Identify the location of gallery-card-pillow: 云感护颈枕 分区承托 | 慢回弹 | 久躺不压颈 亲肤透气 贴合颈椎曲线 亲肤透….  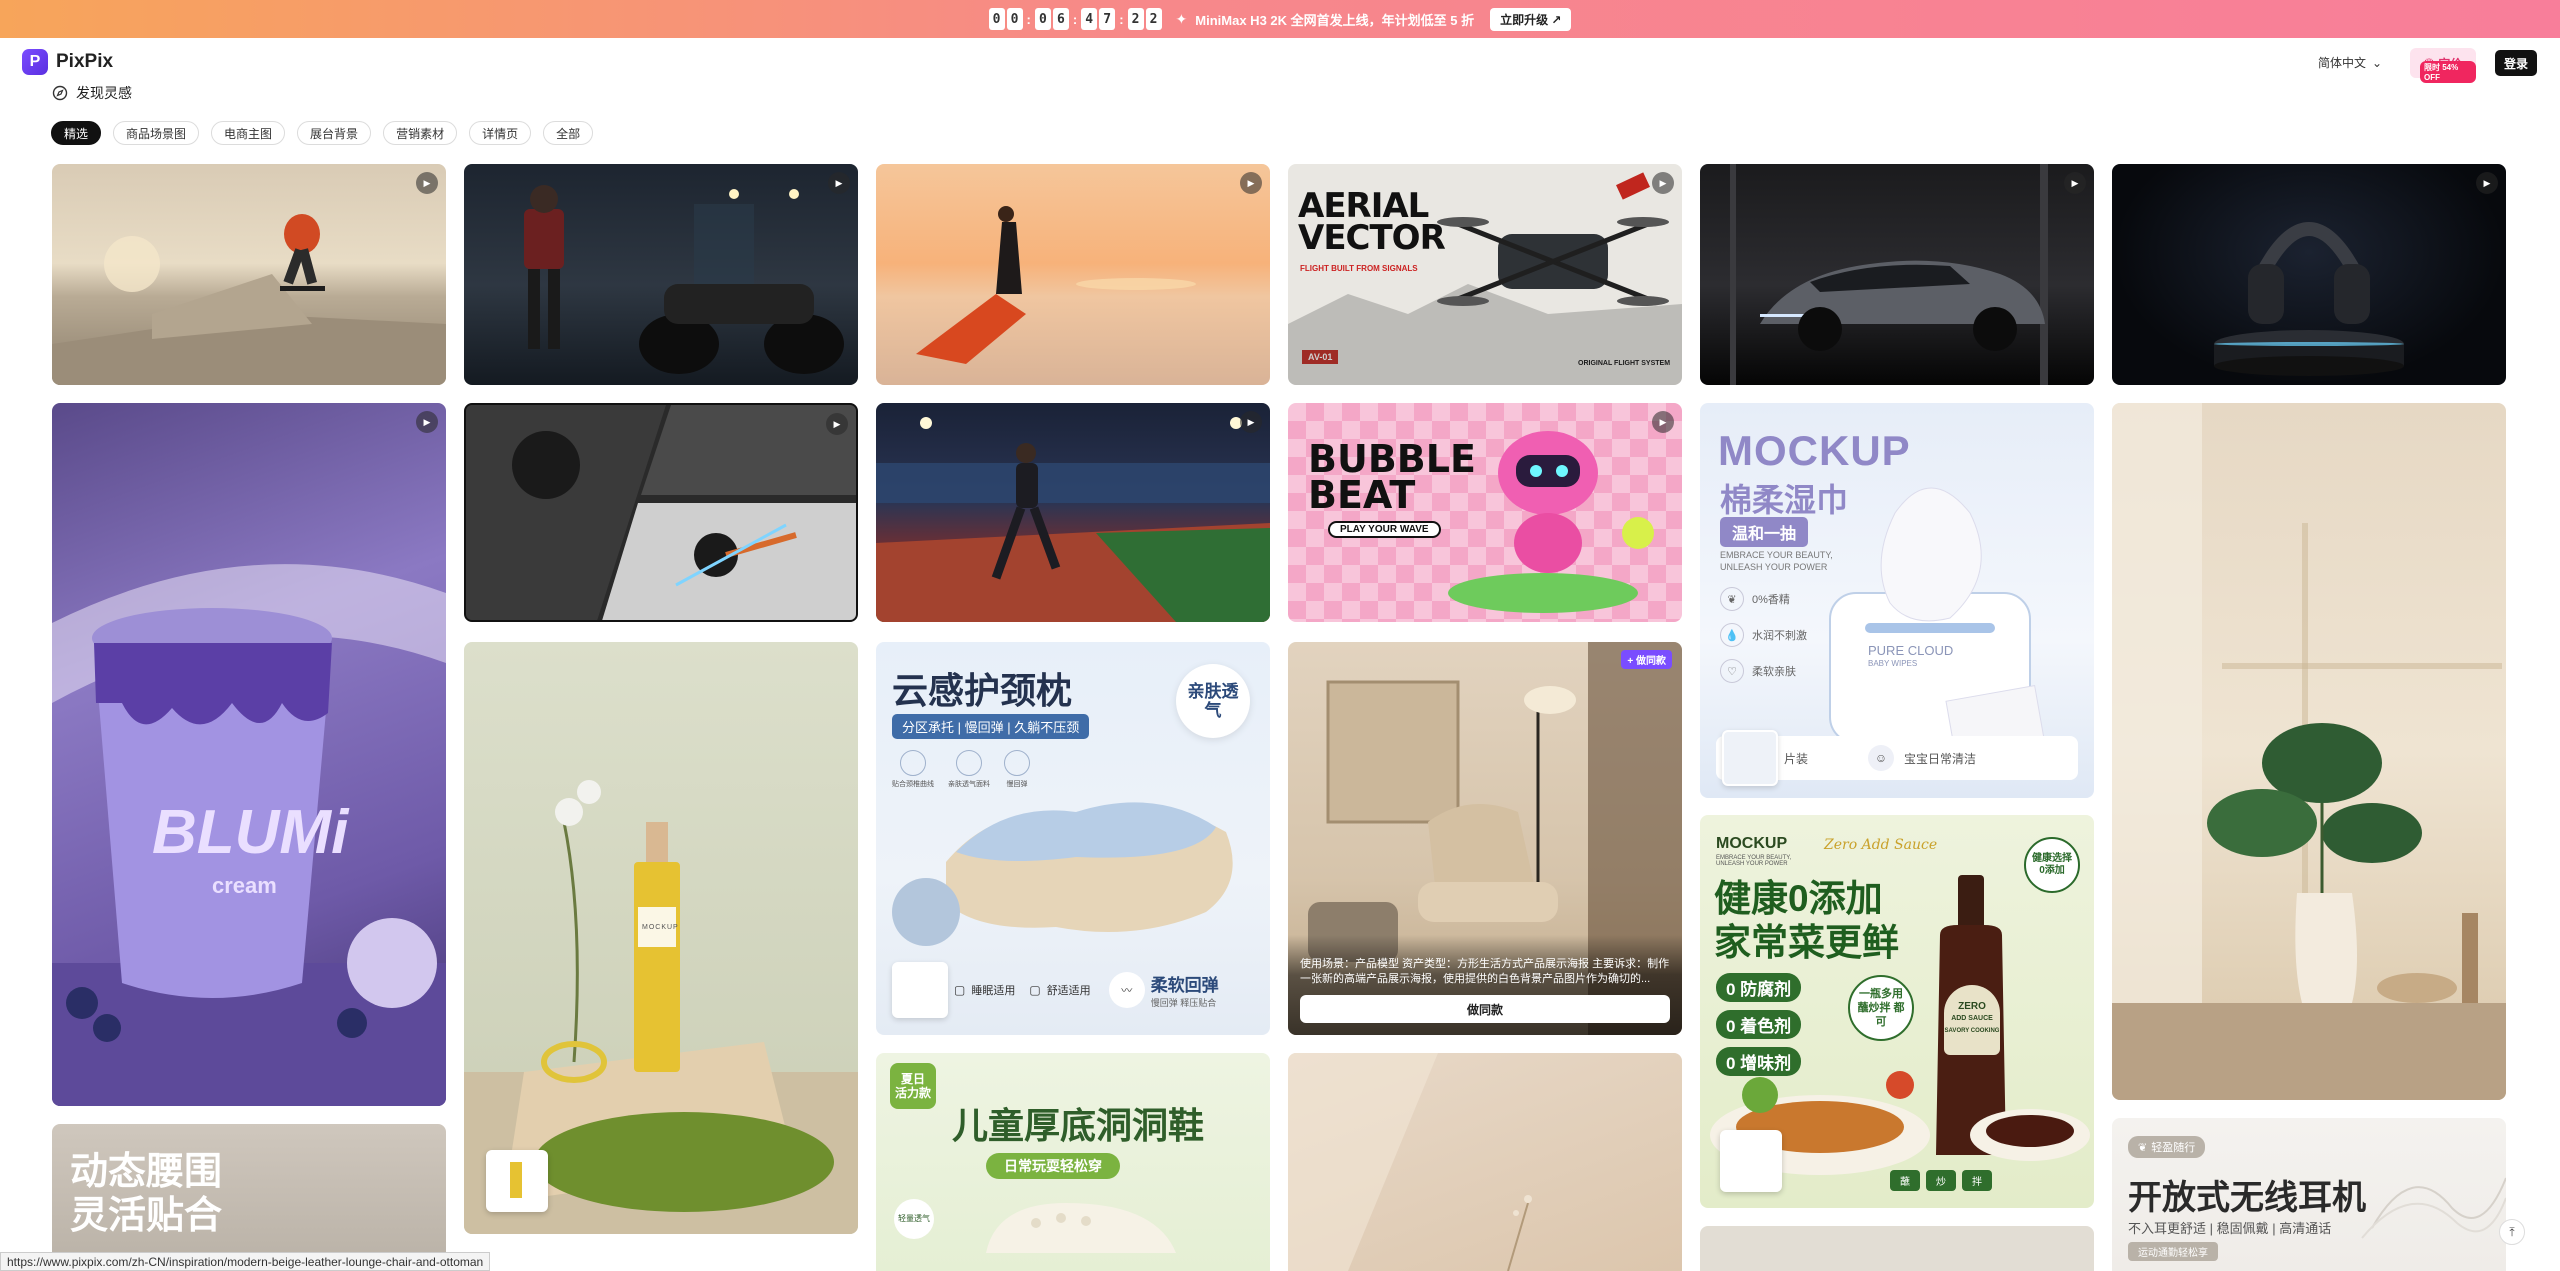
(1073, 838).